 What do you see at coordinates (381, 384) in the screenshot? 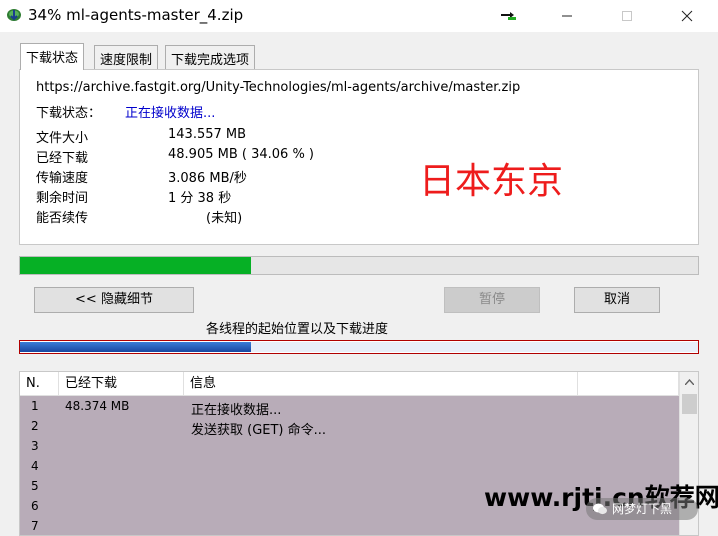
I see `column-header-info: 信息` at bounding box center [381, 384].